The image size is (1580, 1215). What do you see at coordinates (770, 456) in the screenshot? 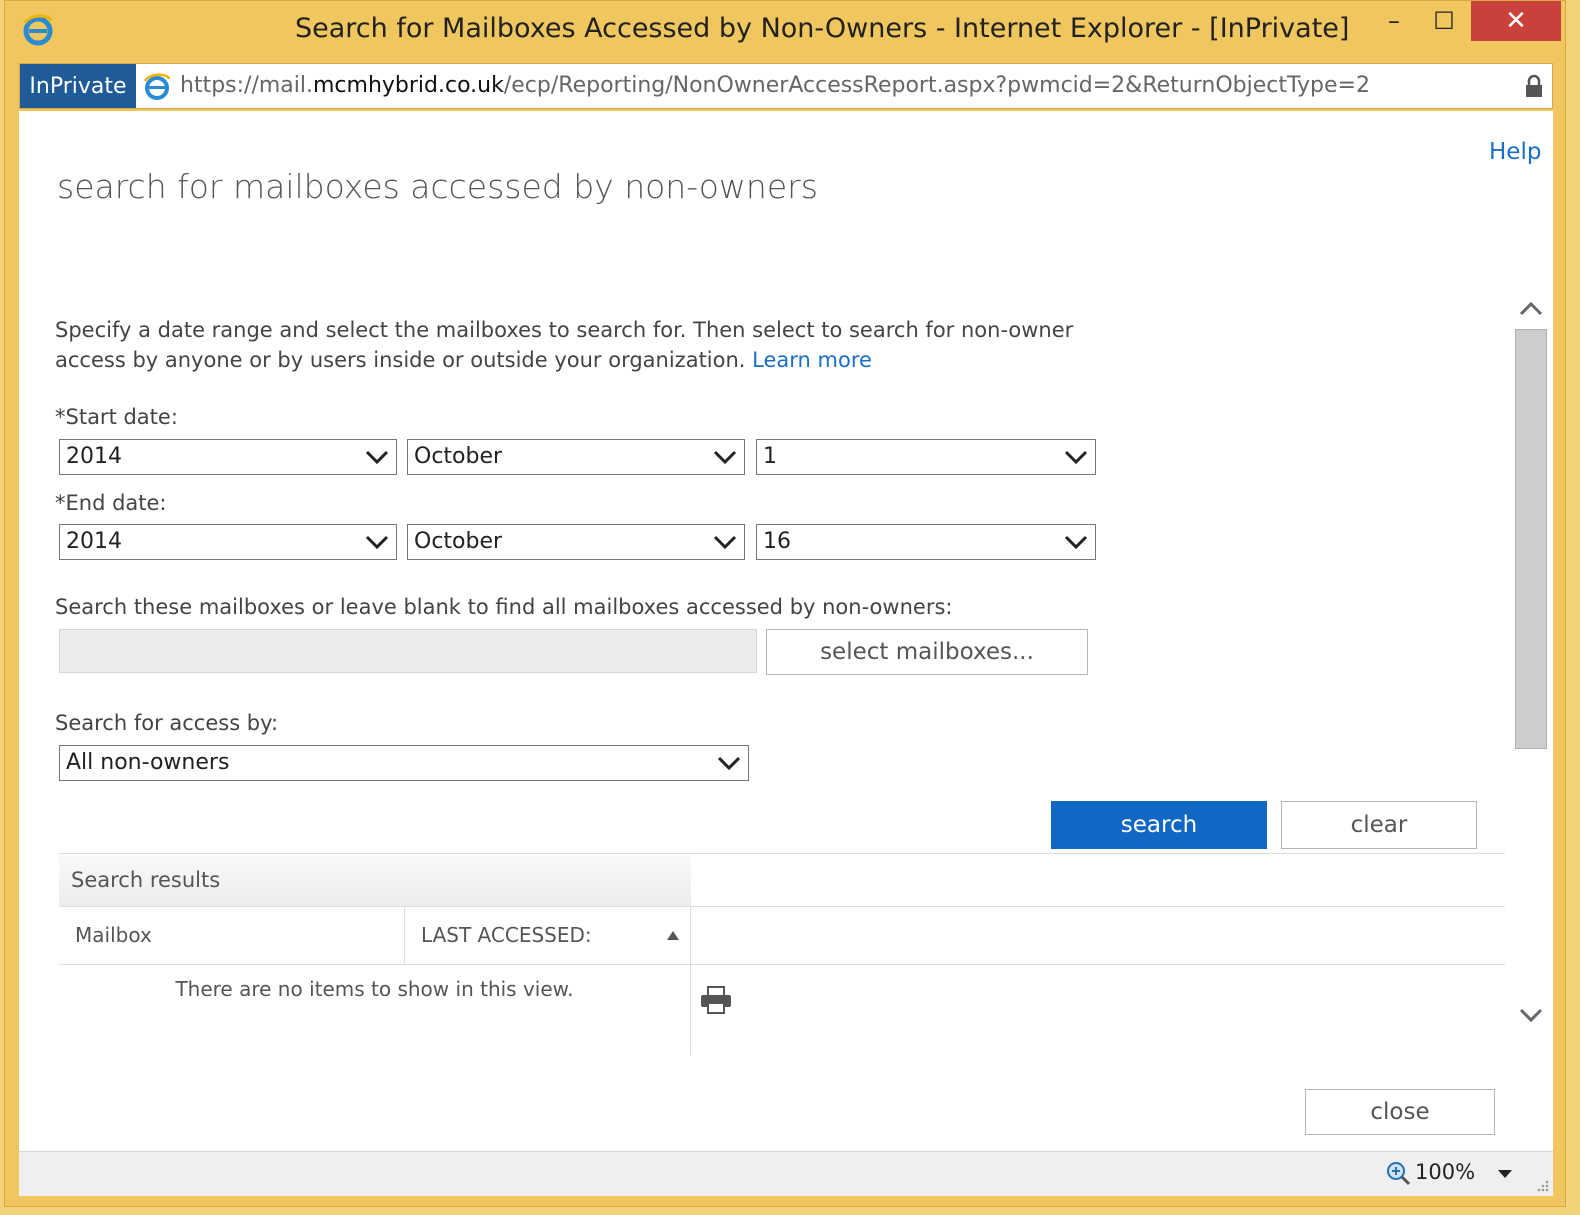
I see `start-day-value: 1` at bounding box center [770, 456].